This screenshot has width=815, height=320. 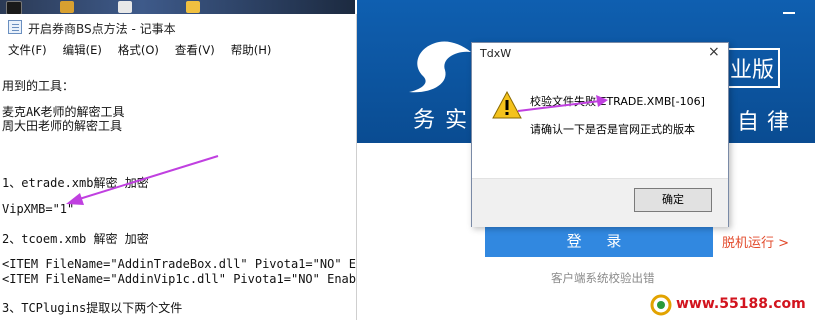 What do you see at coordinates (741, 304) in the screenshot?
I see `watermark-text: www.55188.com` at bounding box center [741, 304].